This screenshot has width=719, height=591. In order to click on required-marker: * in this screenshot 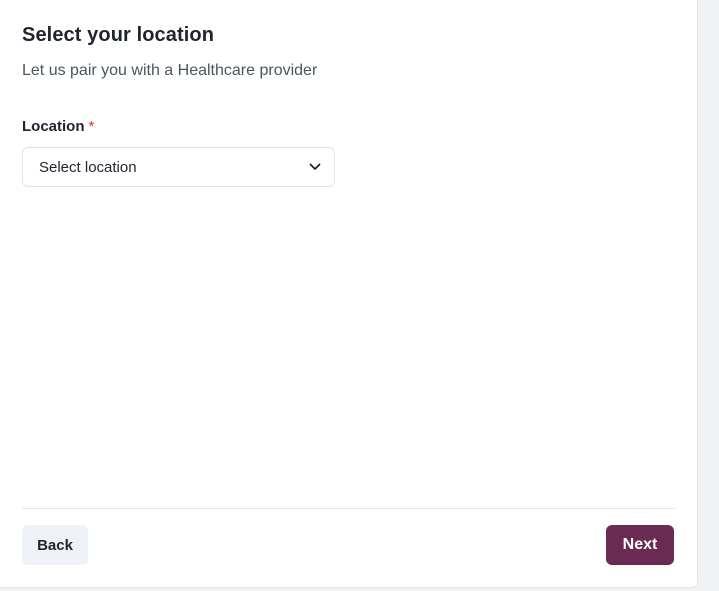, I will do `click(91, 126)`.